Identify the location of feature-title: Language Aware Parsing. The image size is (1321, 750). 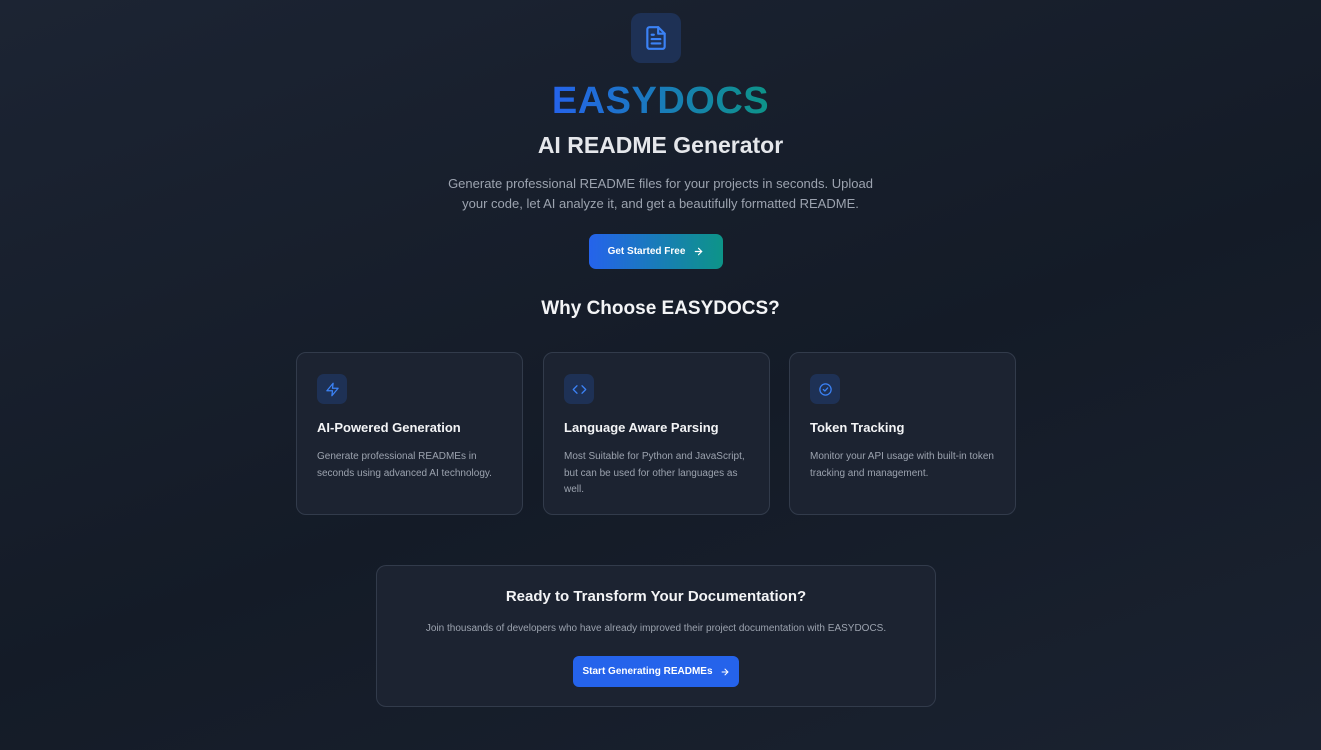
(641, 427).